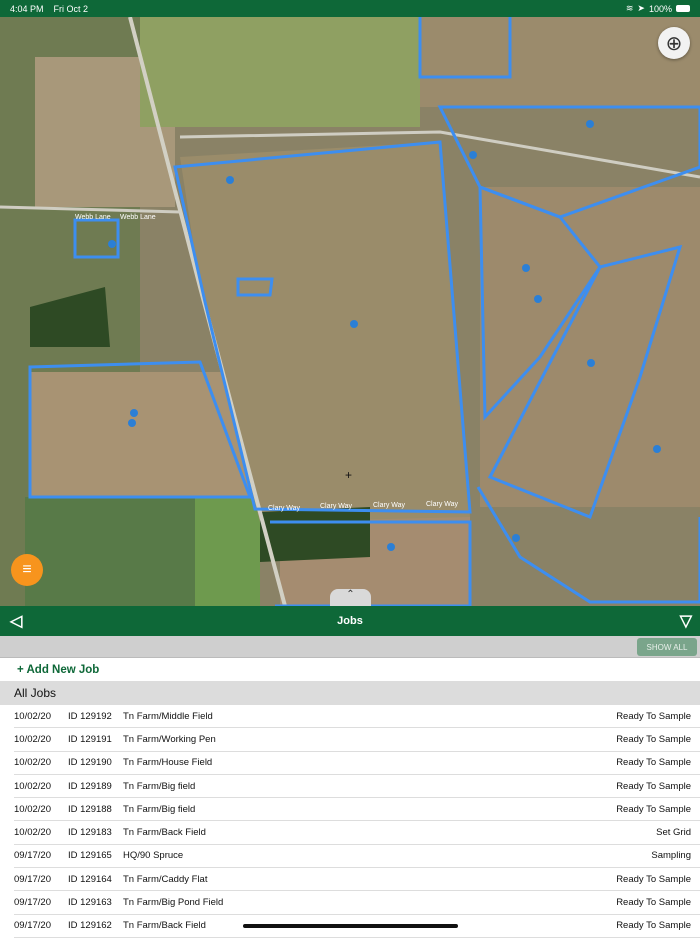  Describe the element at coordinates (90, 903) in the screenshot. I see `job-id: ID 129163` at that location.